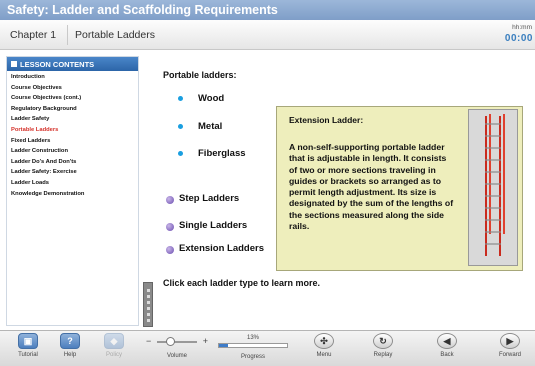 This screenshot has height=366, width=535. Describe the element at coordinates (210, 126) in the screenshot. I see `material-metal: Metal` at that location.